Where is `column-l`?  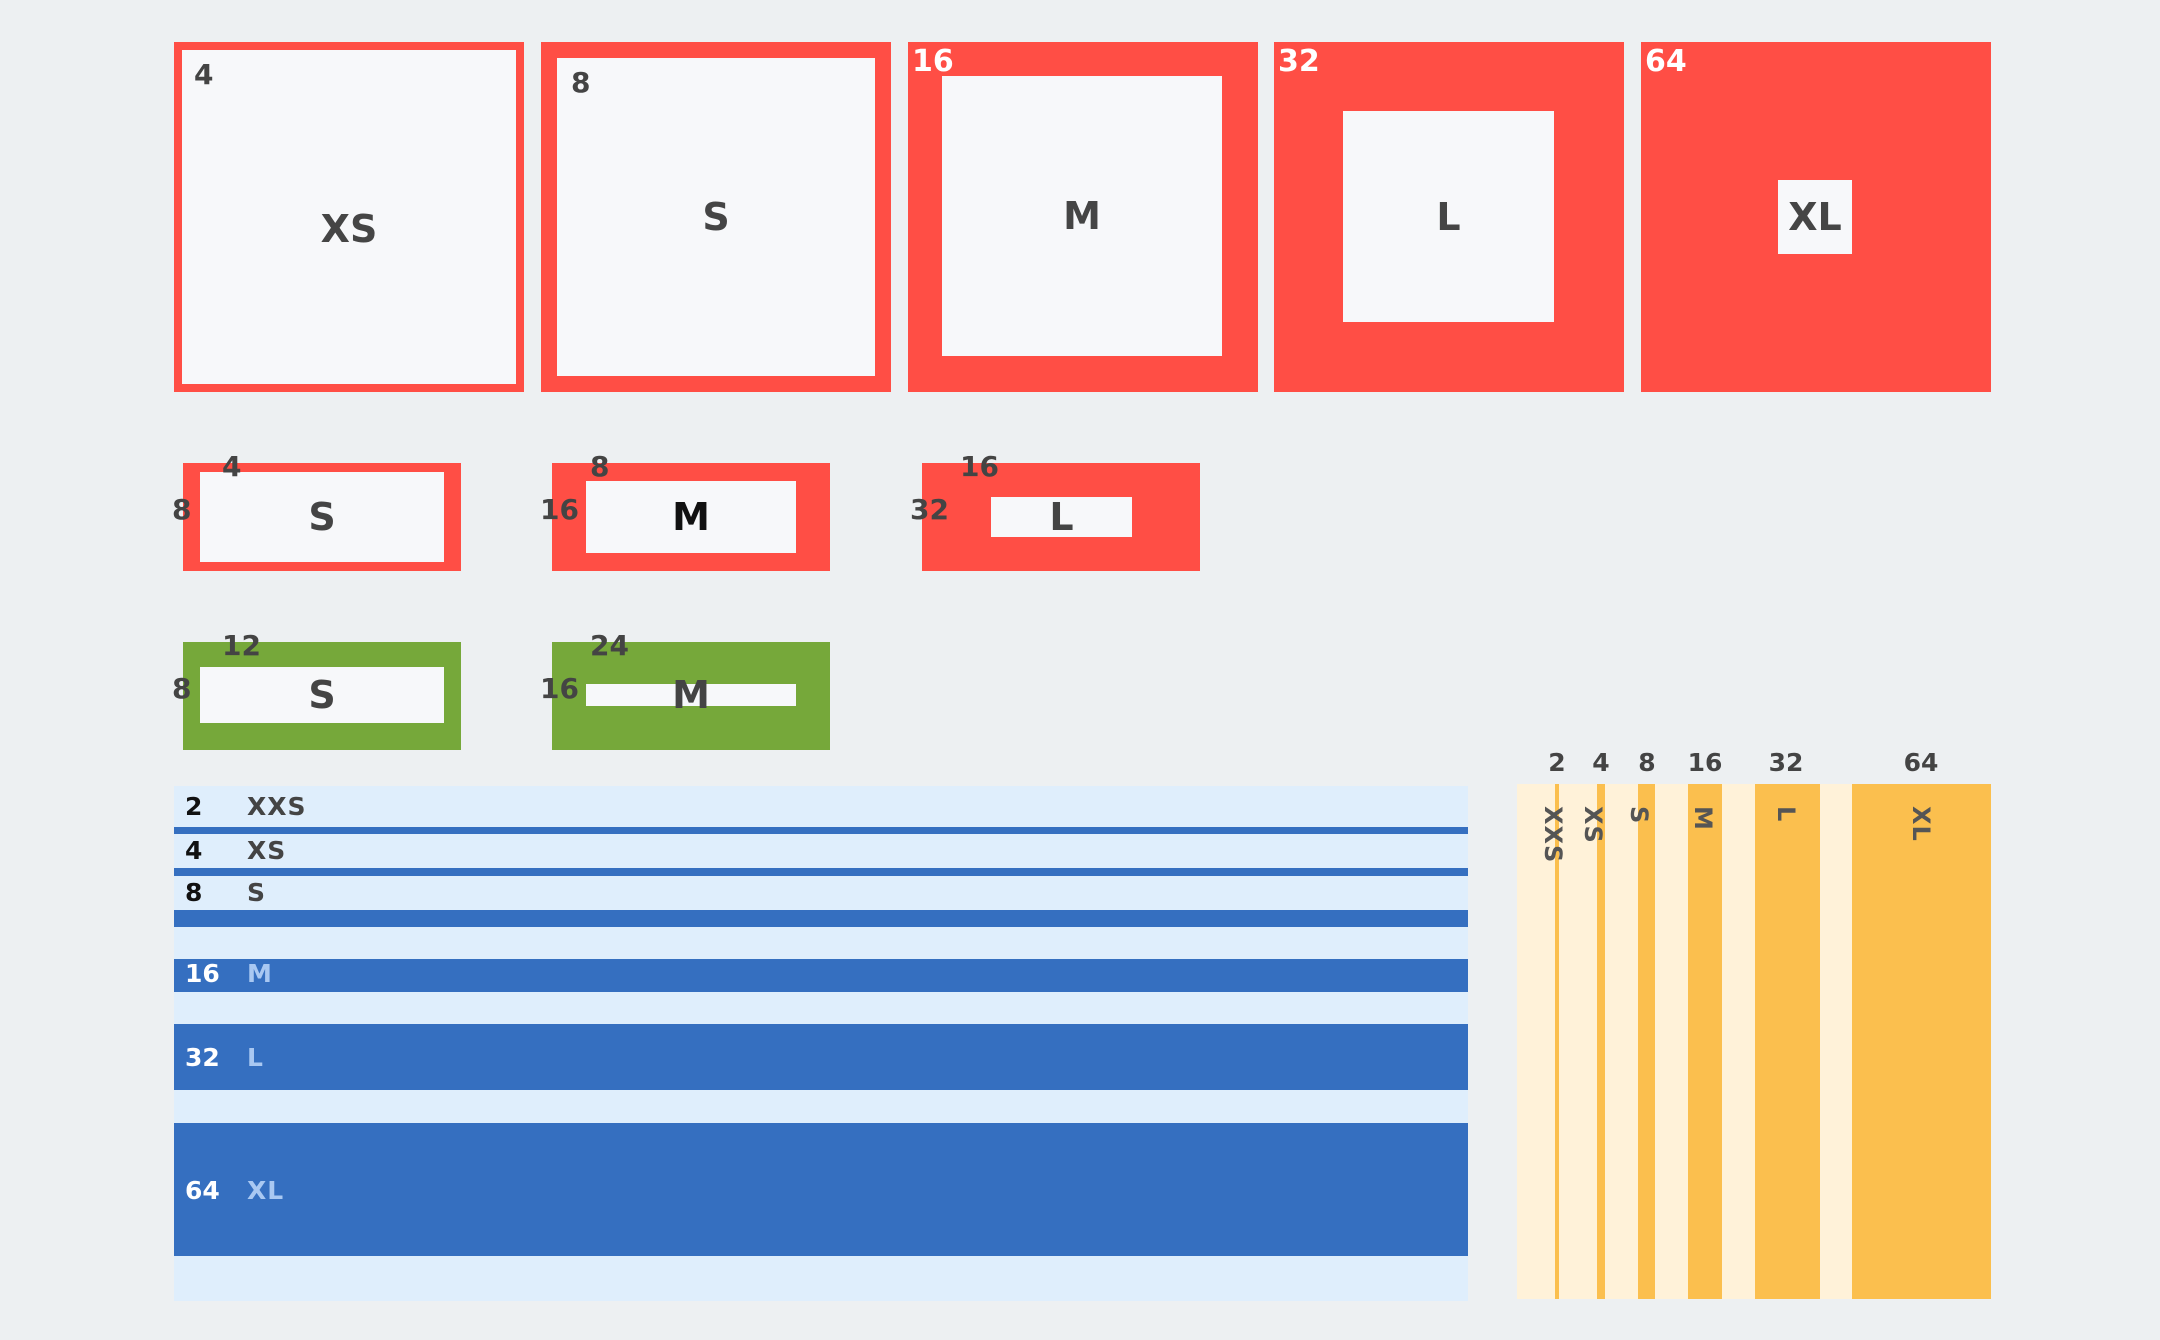
column-l is located at coordinates (1787, 1041).